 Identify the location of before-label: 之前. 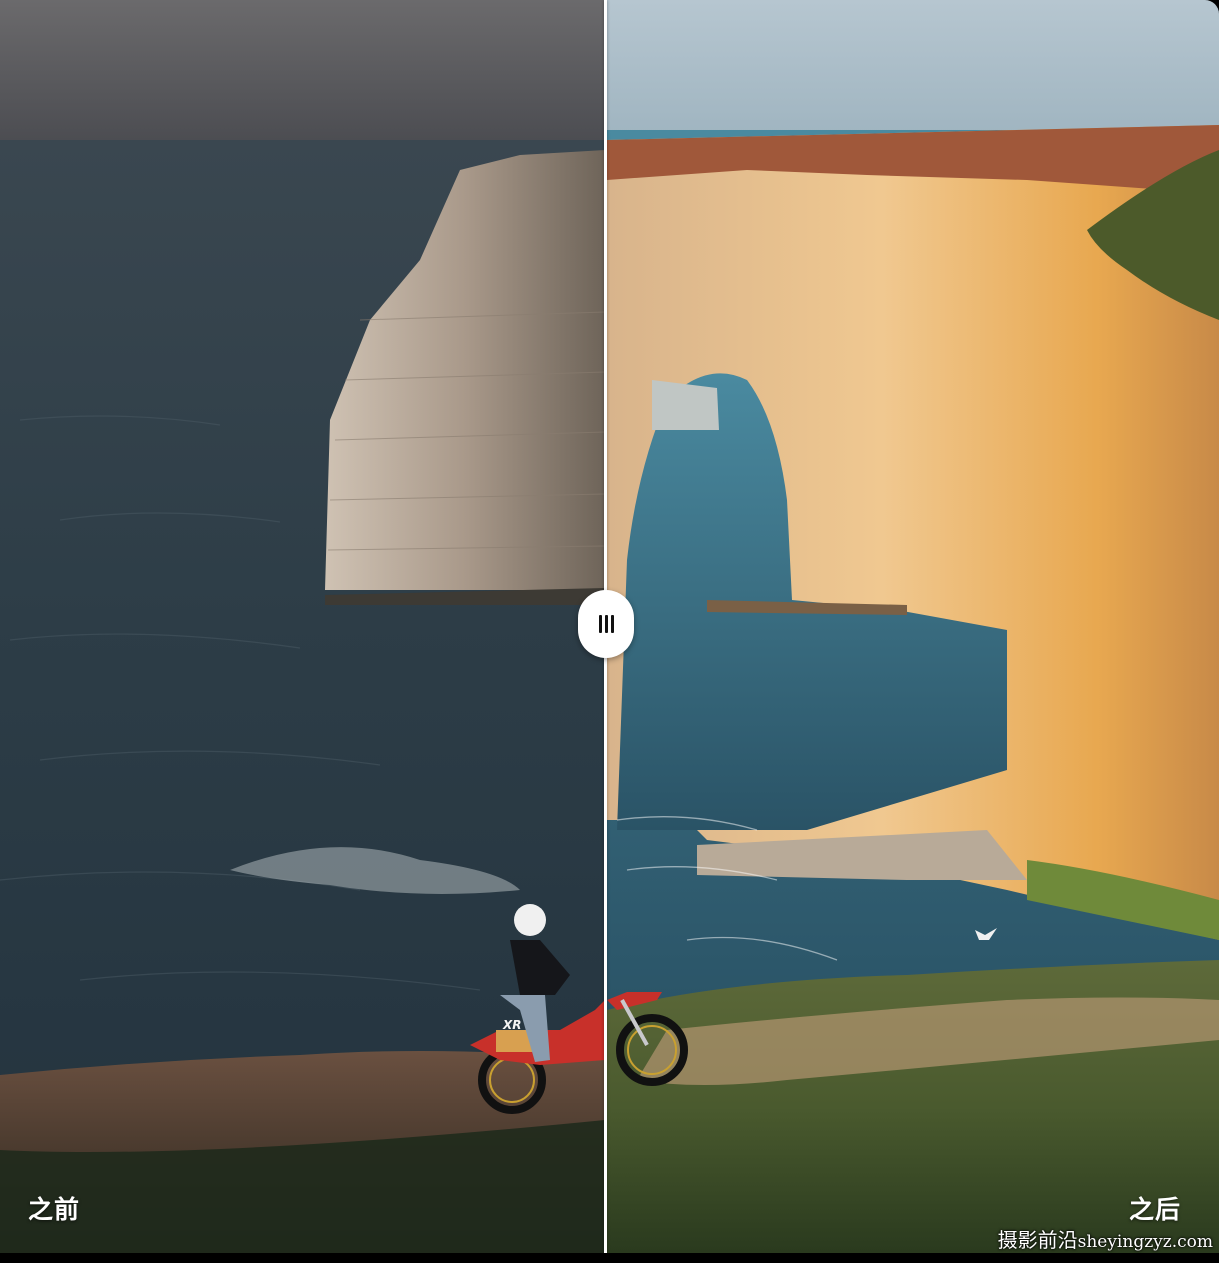
(54, 1209).